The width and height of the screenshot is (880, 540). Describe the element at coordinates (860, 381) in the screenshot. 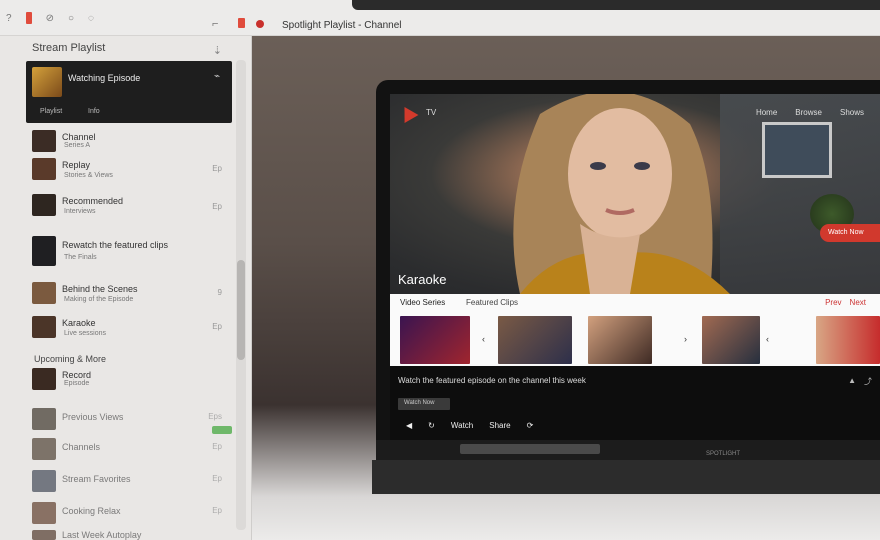

I see `footer-icons: ▲ ⤴` at that location.